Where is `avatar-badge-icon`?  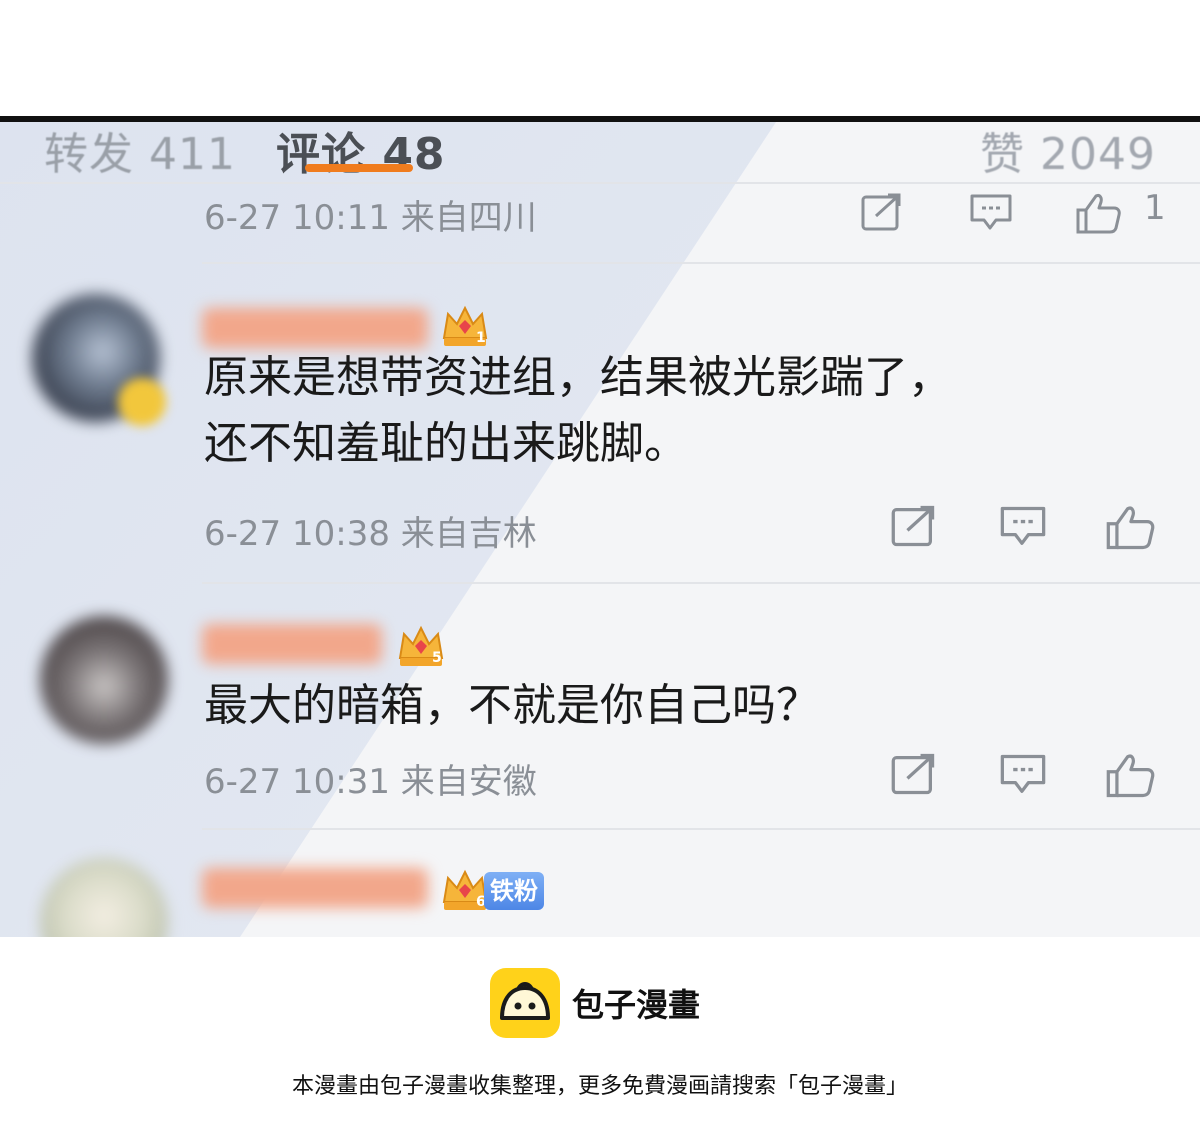 avatar-badge-icon is located at coordinates (142, 402).